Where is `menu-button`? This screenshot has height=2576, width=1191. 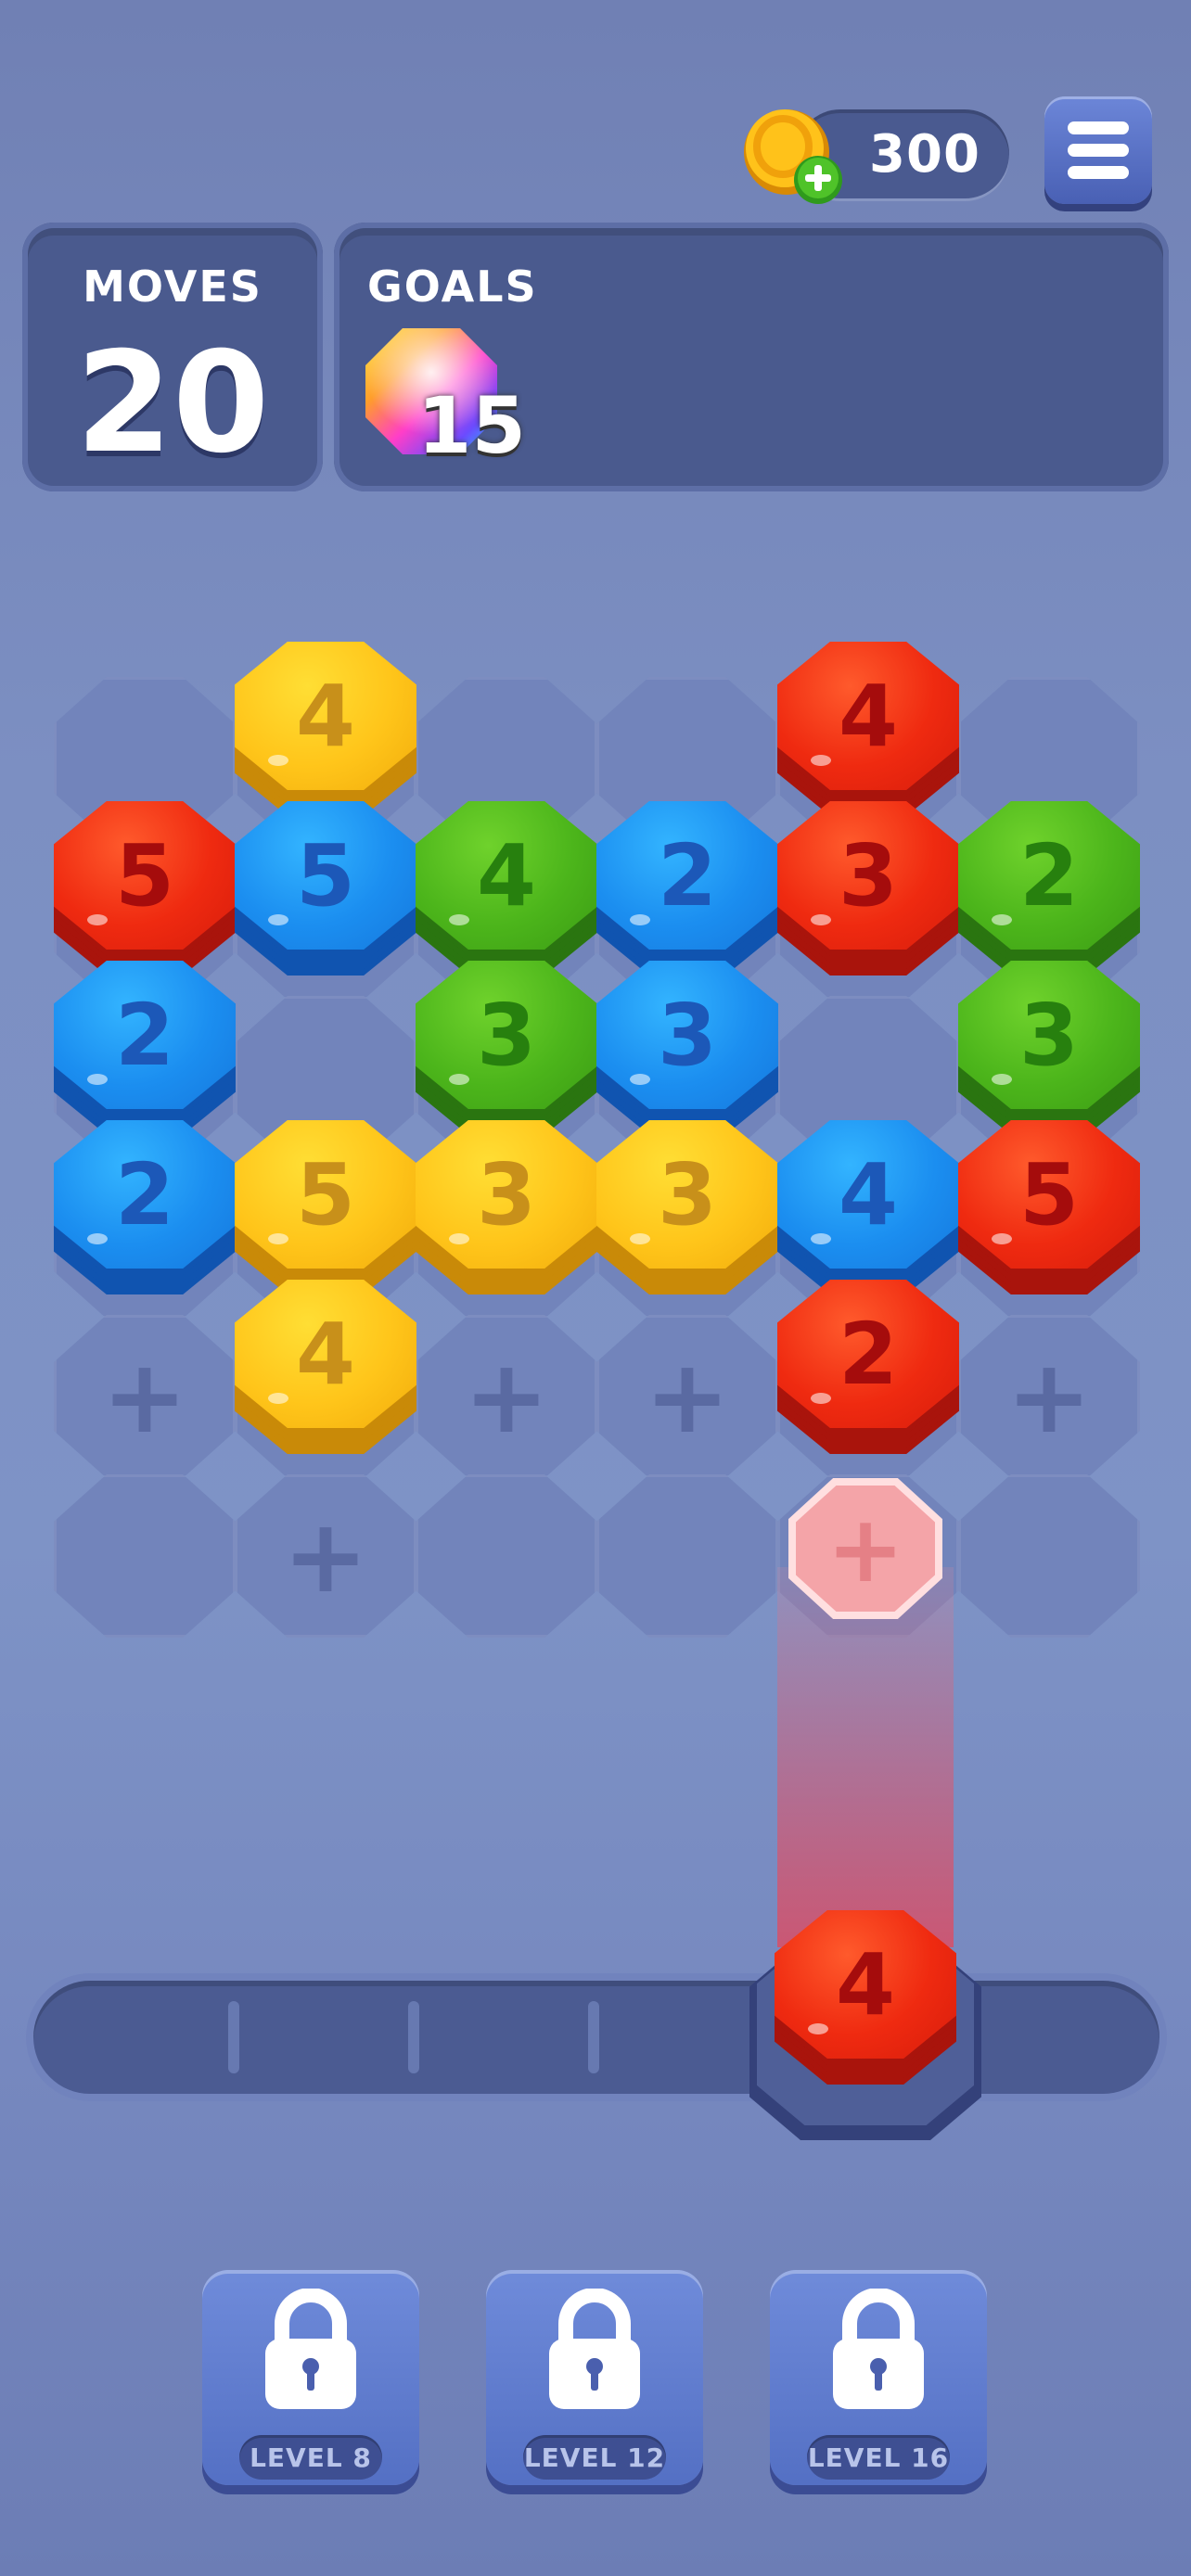
menu-button is located at coordinates (1098, 150).